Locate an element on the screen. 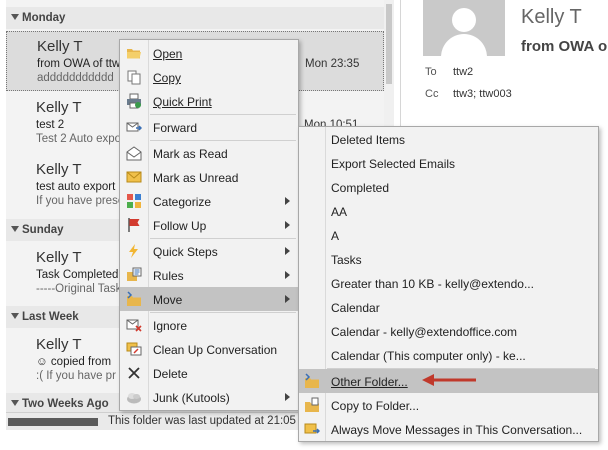 The height and width of the screenshot is (450, 608). menu-item-categorize: Categorize is located at coordinates (209, 201).